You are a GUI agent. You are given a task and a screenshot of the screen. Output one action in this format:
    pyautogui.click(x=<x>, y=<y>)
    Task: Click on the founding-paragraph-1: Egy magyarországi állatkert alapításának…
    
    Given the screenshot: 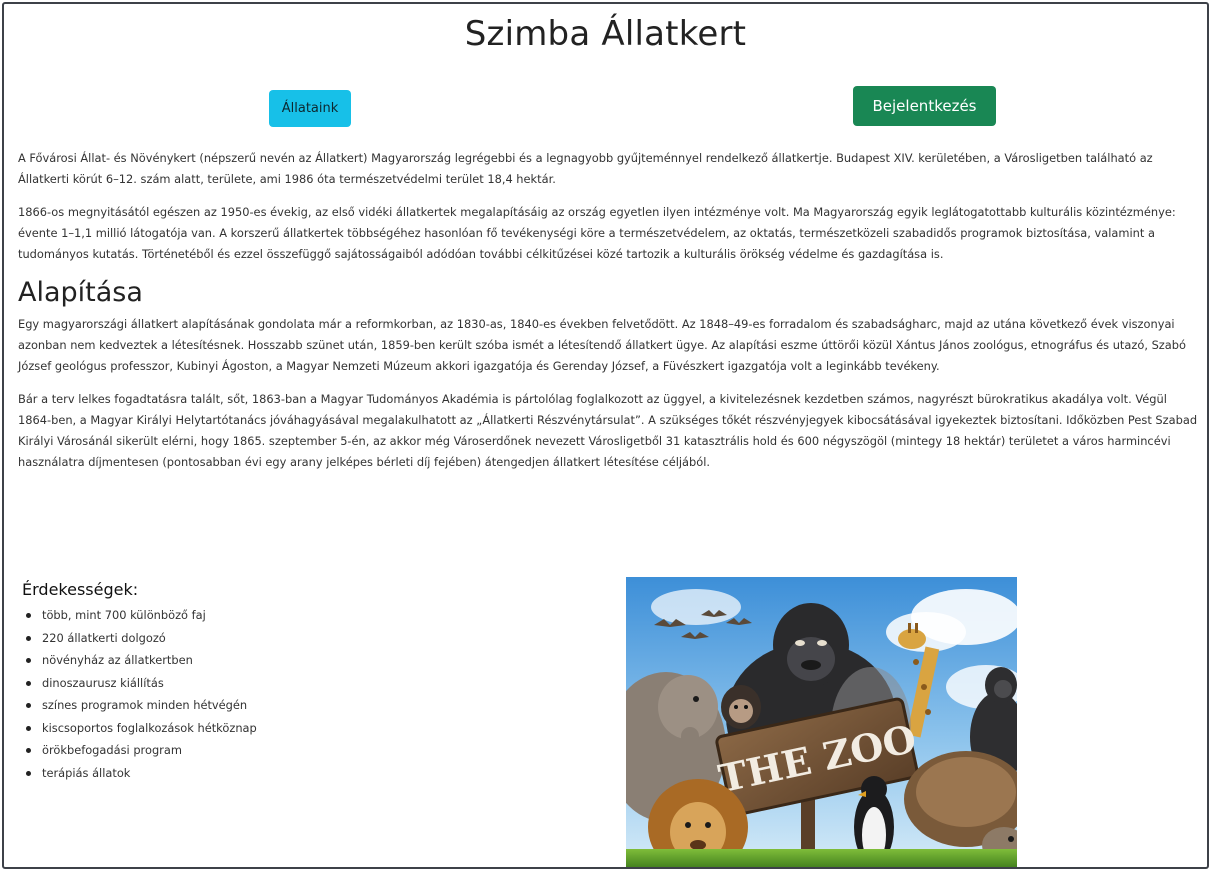 What is the action you would take?
    pyautogui.click(x=602, y=345)
    